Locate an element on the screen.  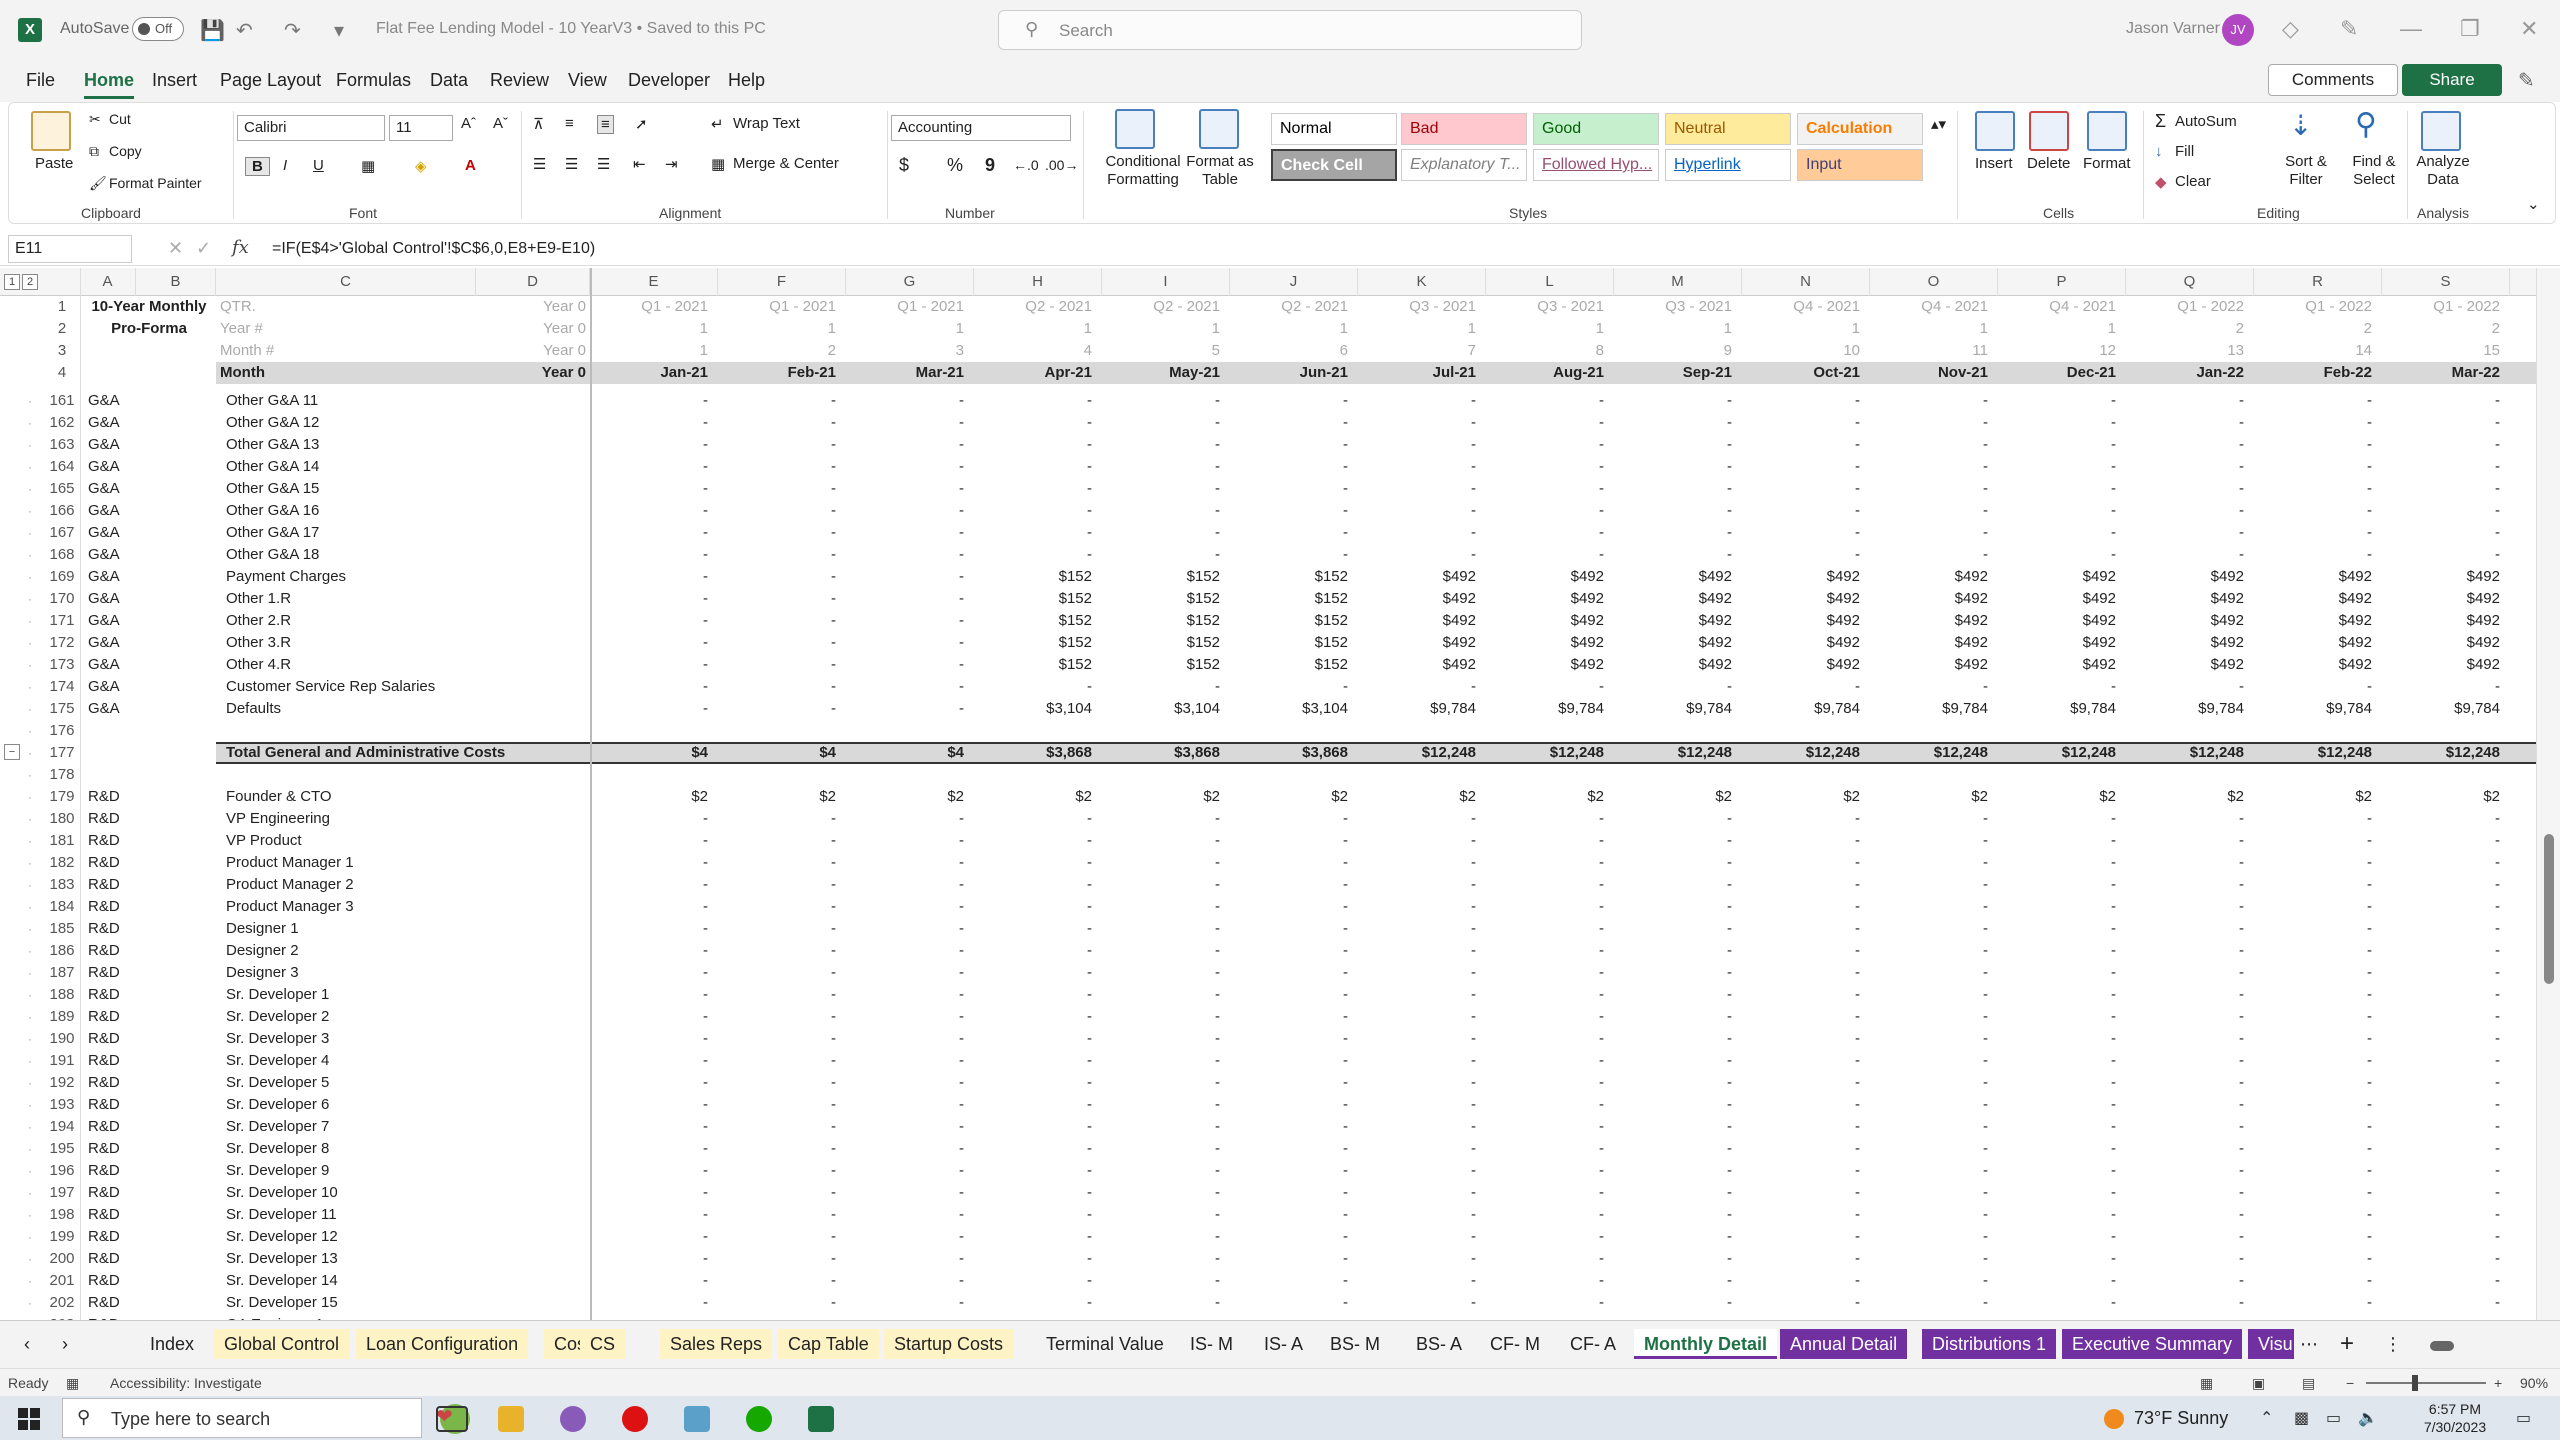
row-number: 201 is located at coordinates (62, 1281).